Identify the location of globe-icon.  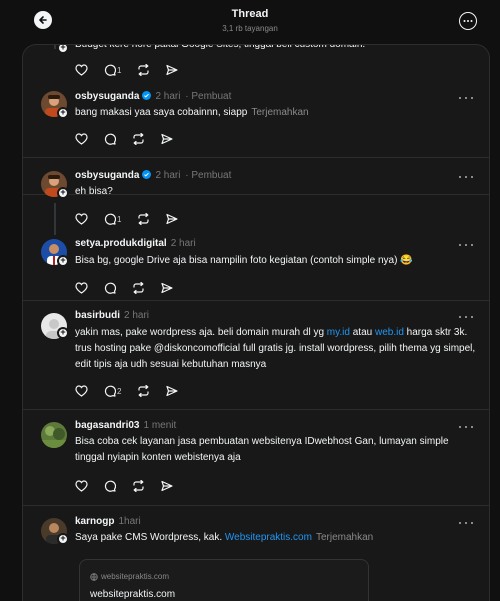
(94, 576).